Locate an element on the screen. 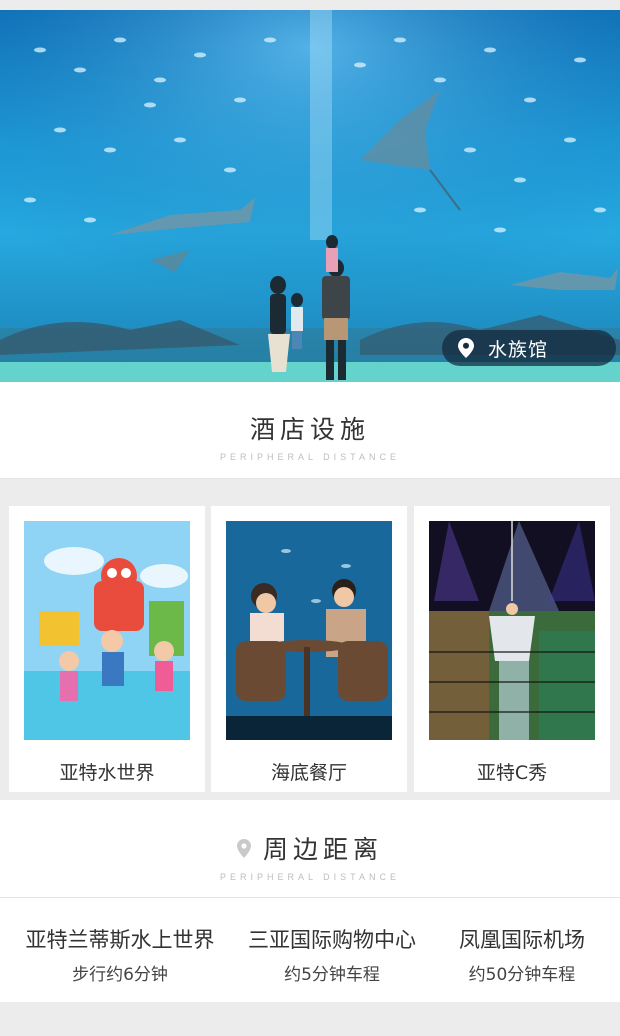 The image size is (620, 1036). location-tag: 水族馆 is located at coordinates (529, 348).